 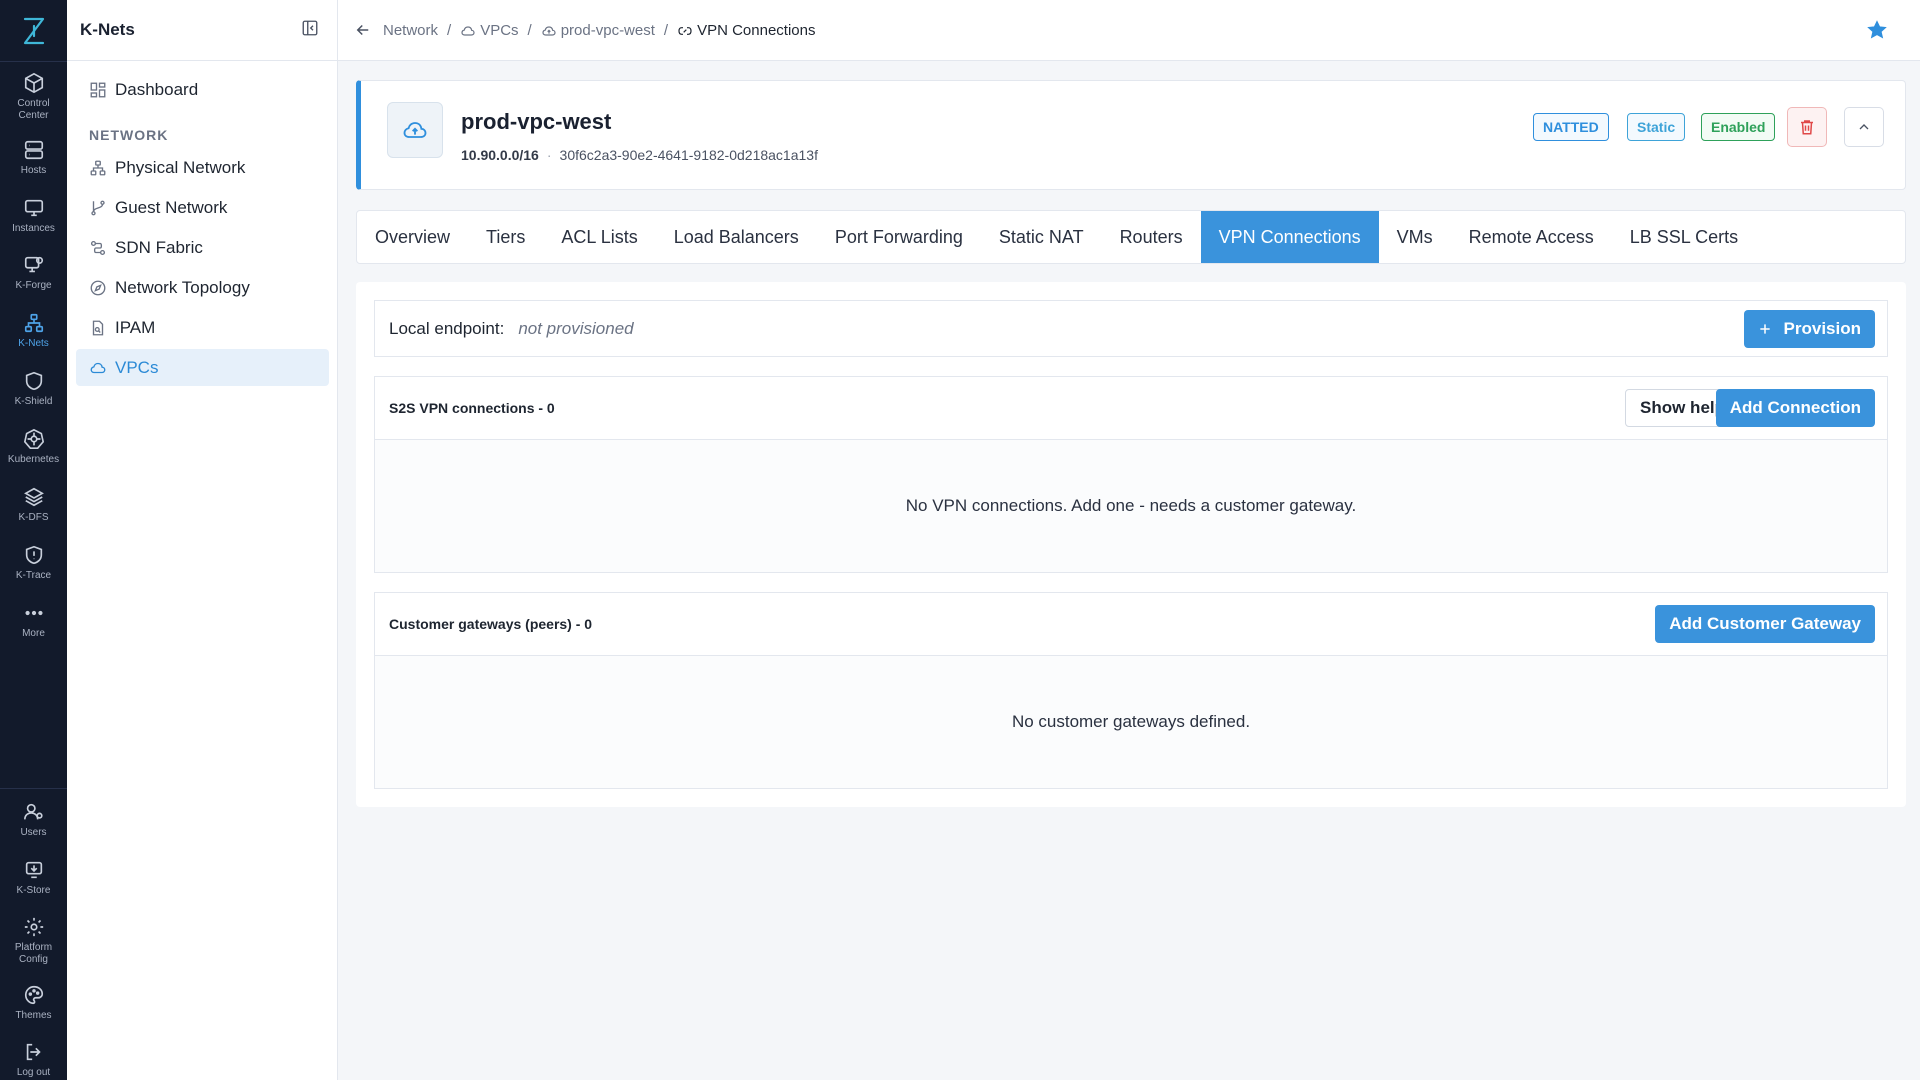 I want to click on provision-button: Provision, so click(x=1809, y=329).